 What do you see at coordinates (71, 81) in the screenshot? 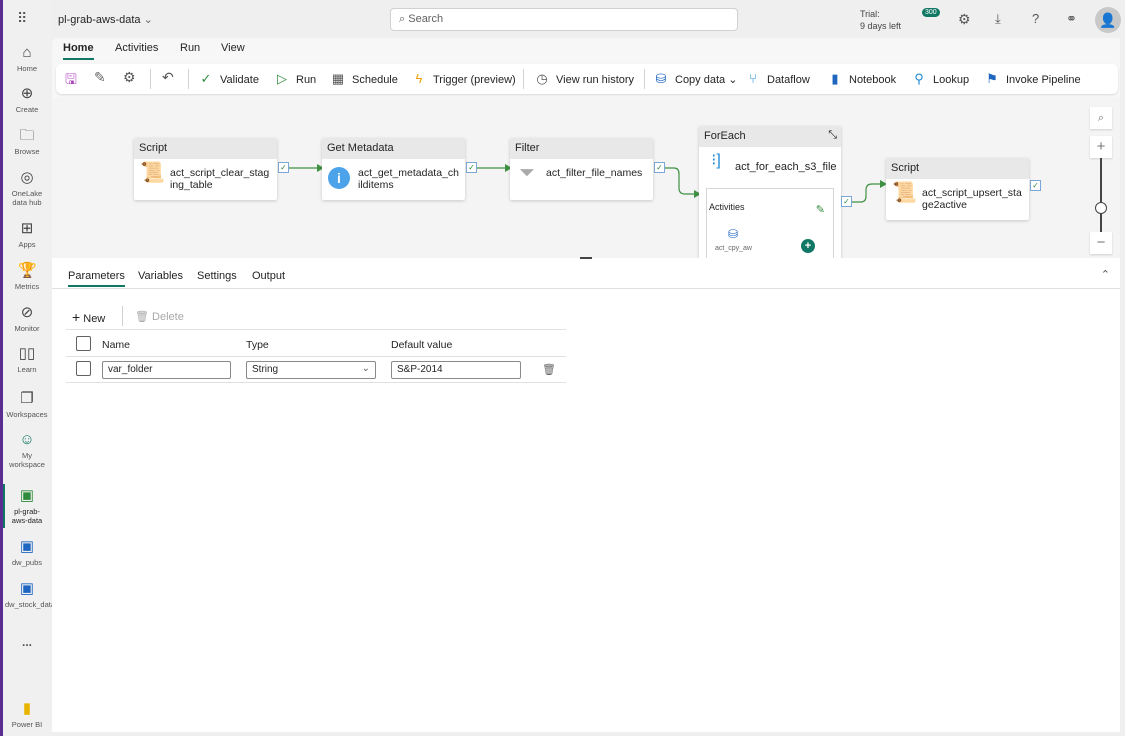
I see `save-icon: 🖫` at bounding box center [71, 81].